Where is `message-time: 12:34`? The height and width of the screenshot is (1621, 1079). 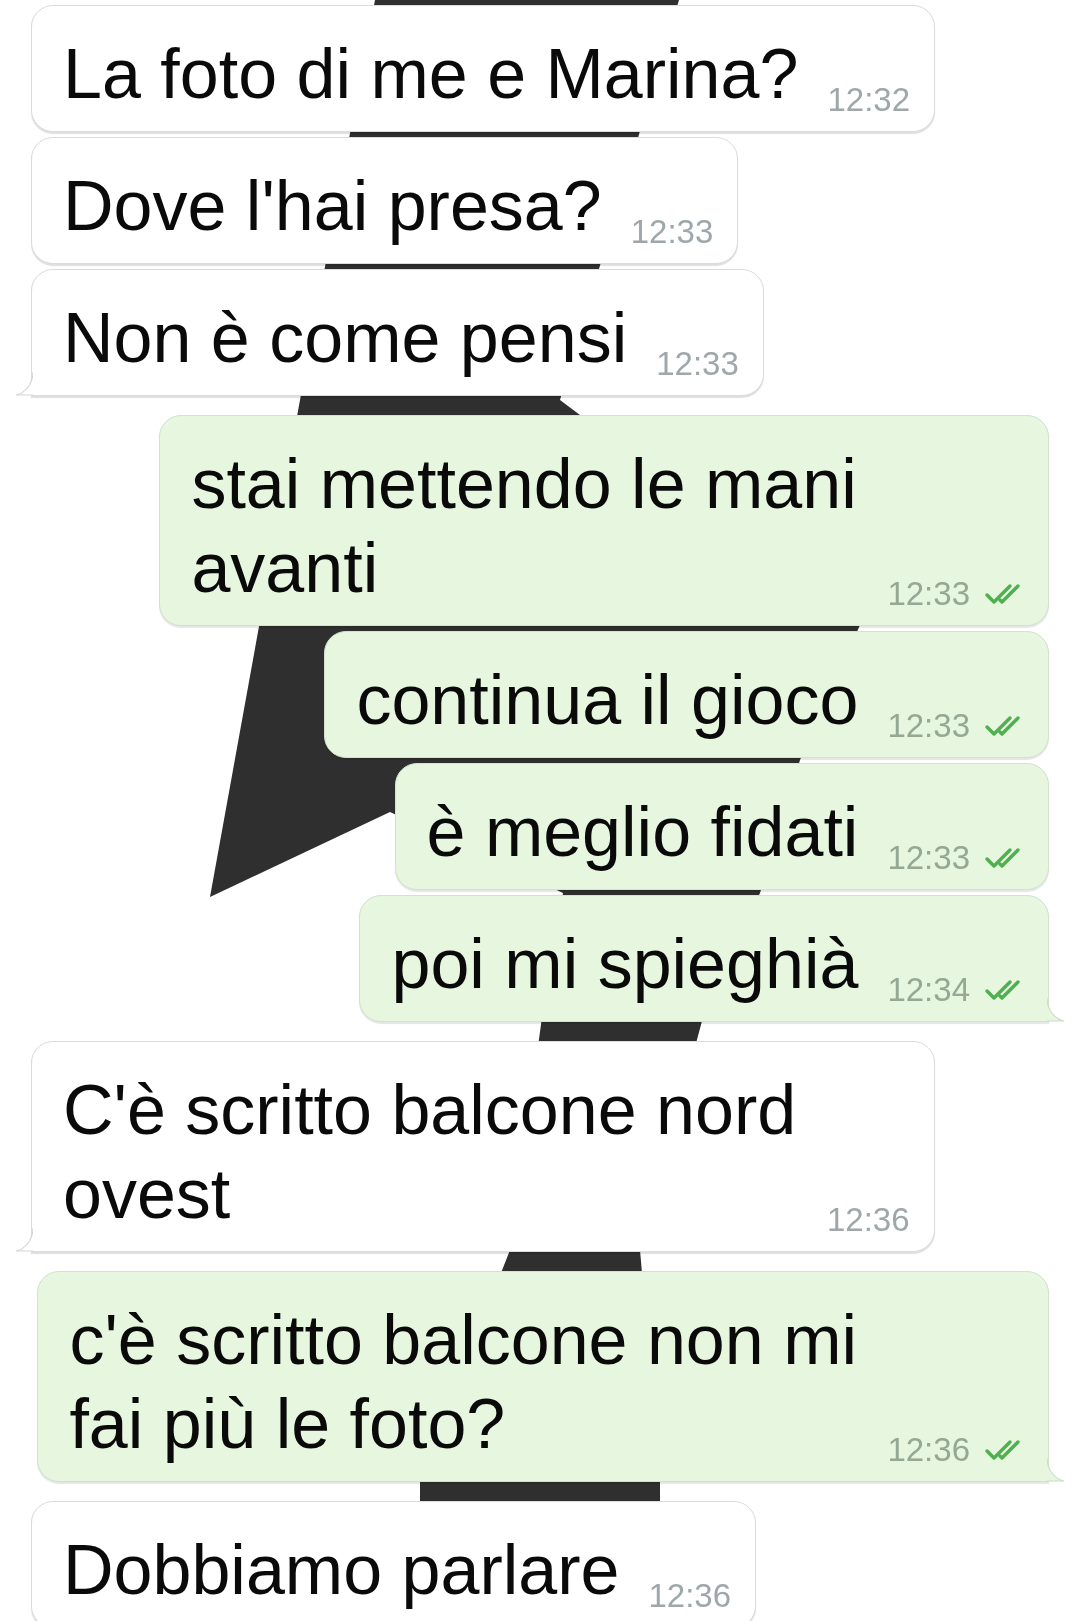 message-time: 12:34 is located at coordinates (928, 990).